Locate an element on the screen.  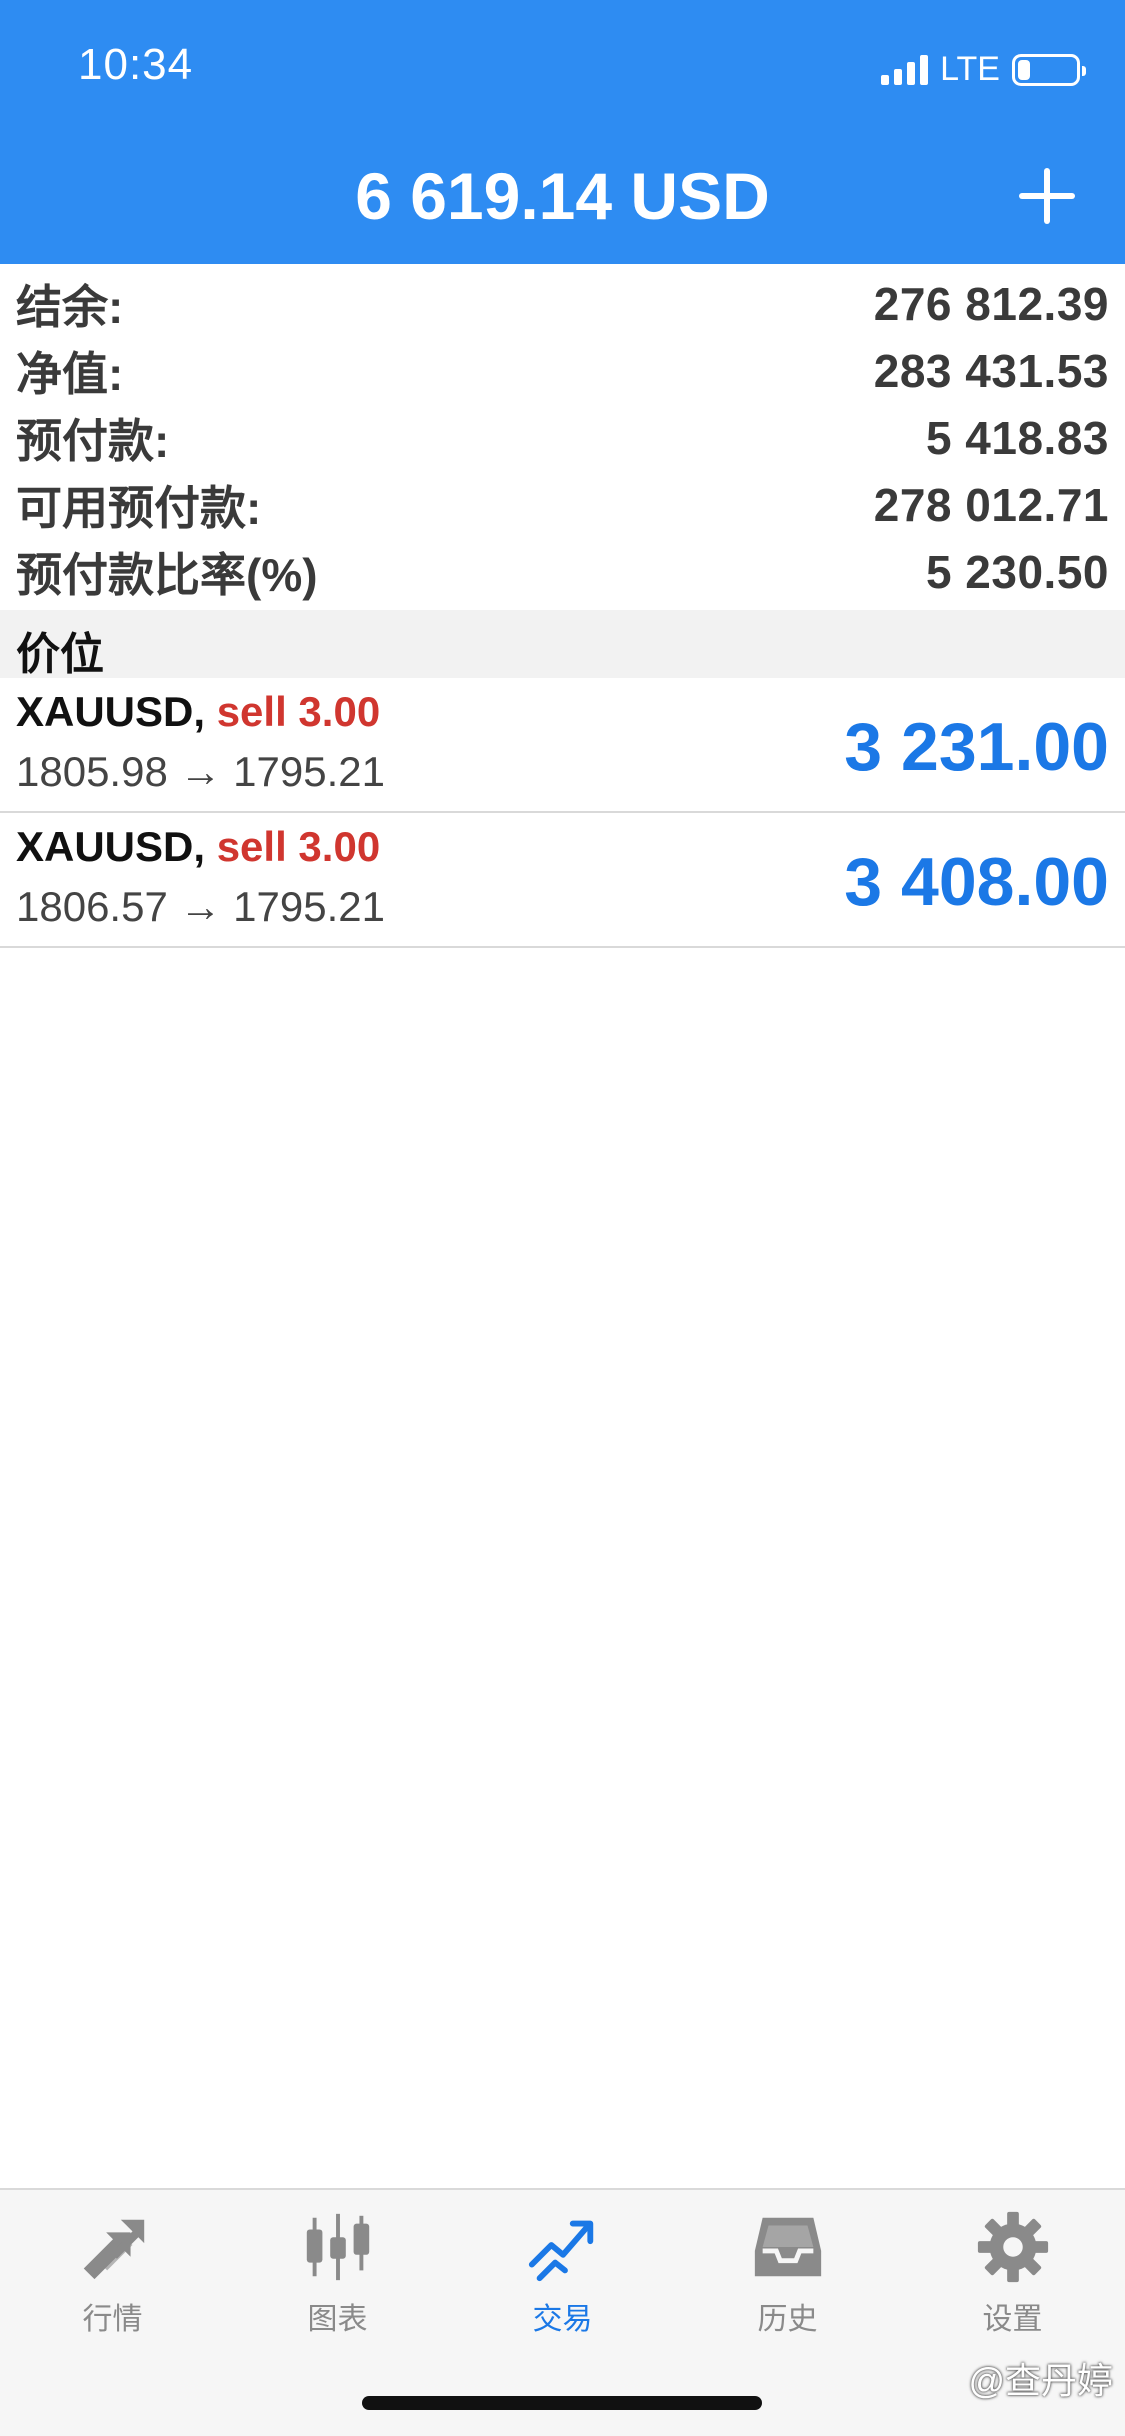
candlestick-icon is located at coordinates (337, 2247).